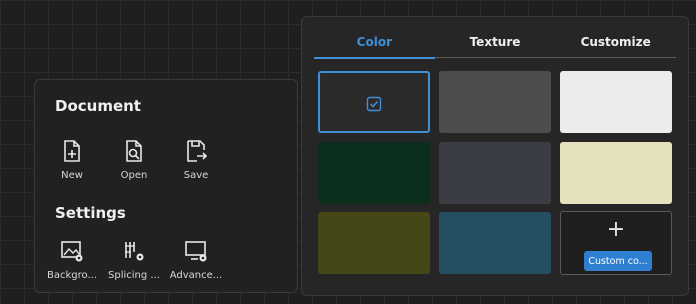 Image resolution: width=696 pixels, height=304 pixels. I want to click on color-swatch-selected, so click(374, 102).